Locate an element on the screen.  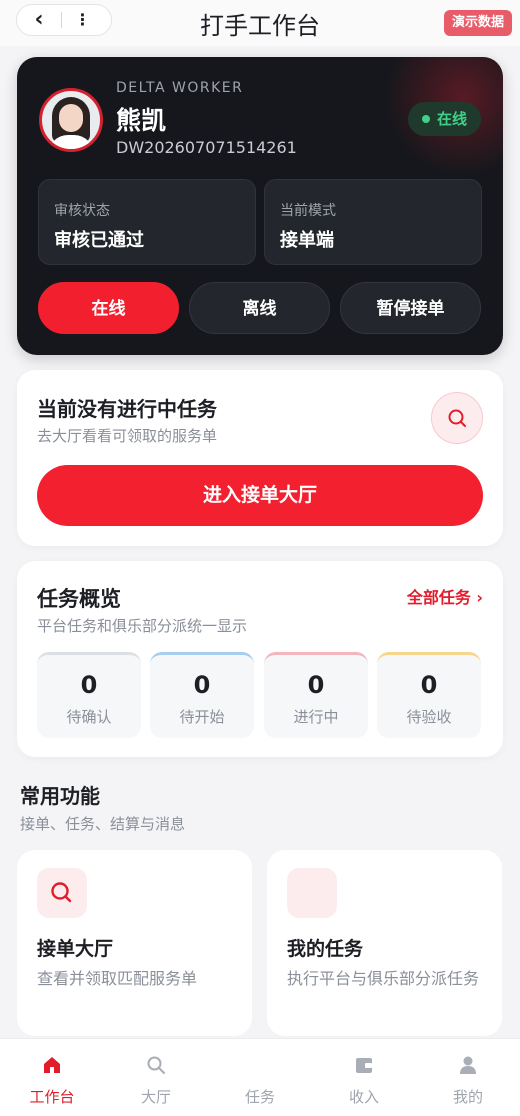
current-mode-value: 接单端 is located at coordinates (307, 240).